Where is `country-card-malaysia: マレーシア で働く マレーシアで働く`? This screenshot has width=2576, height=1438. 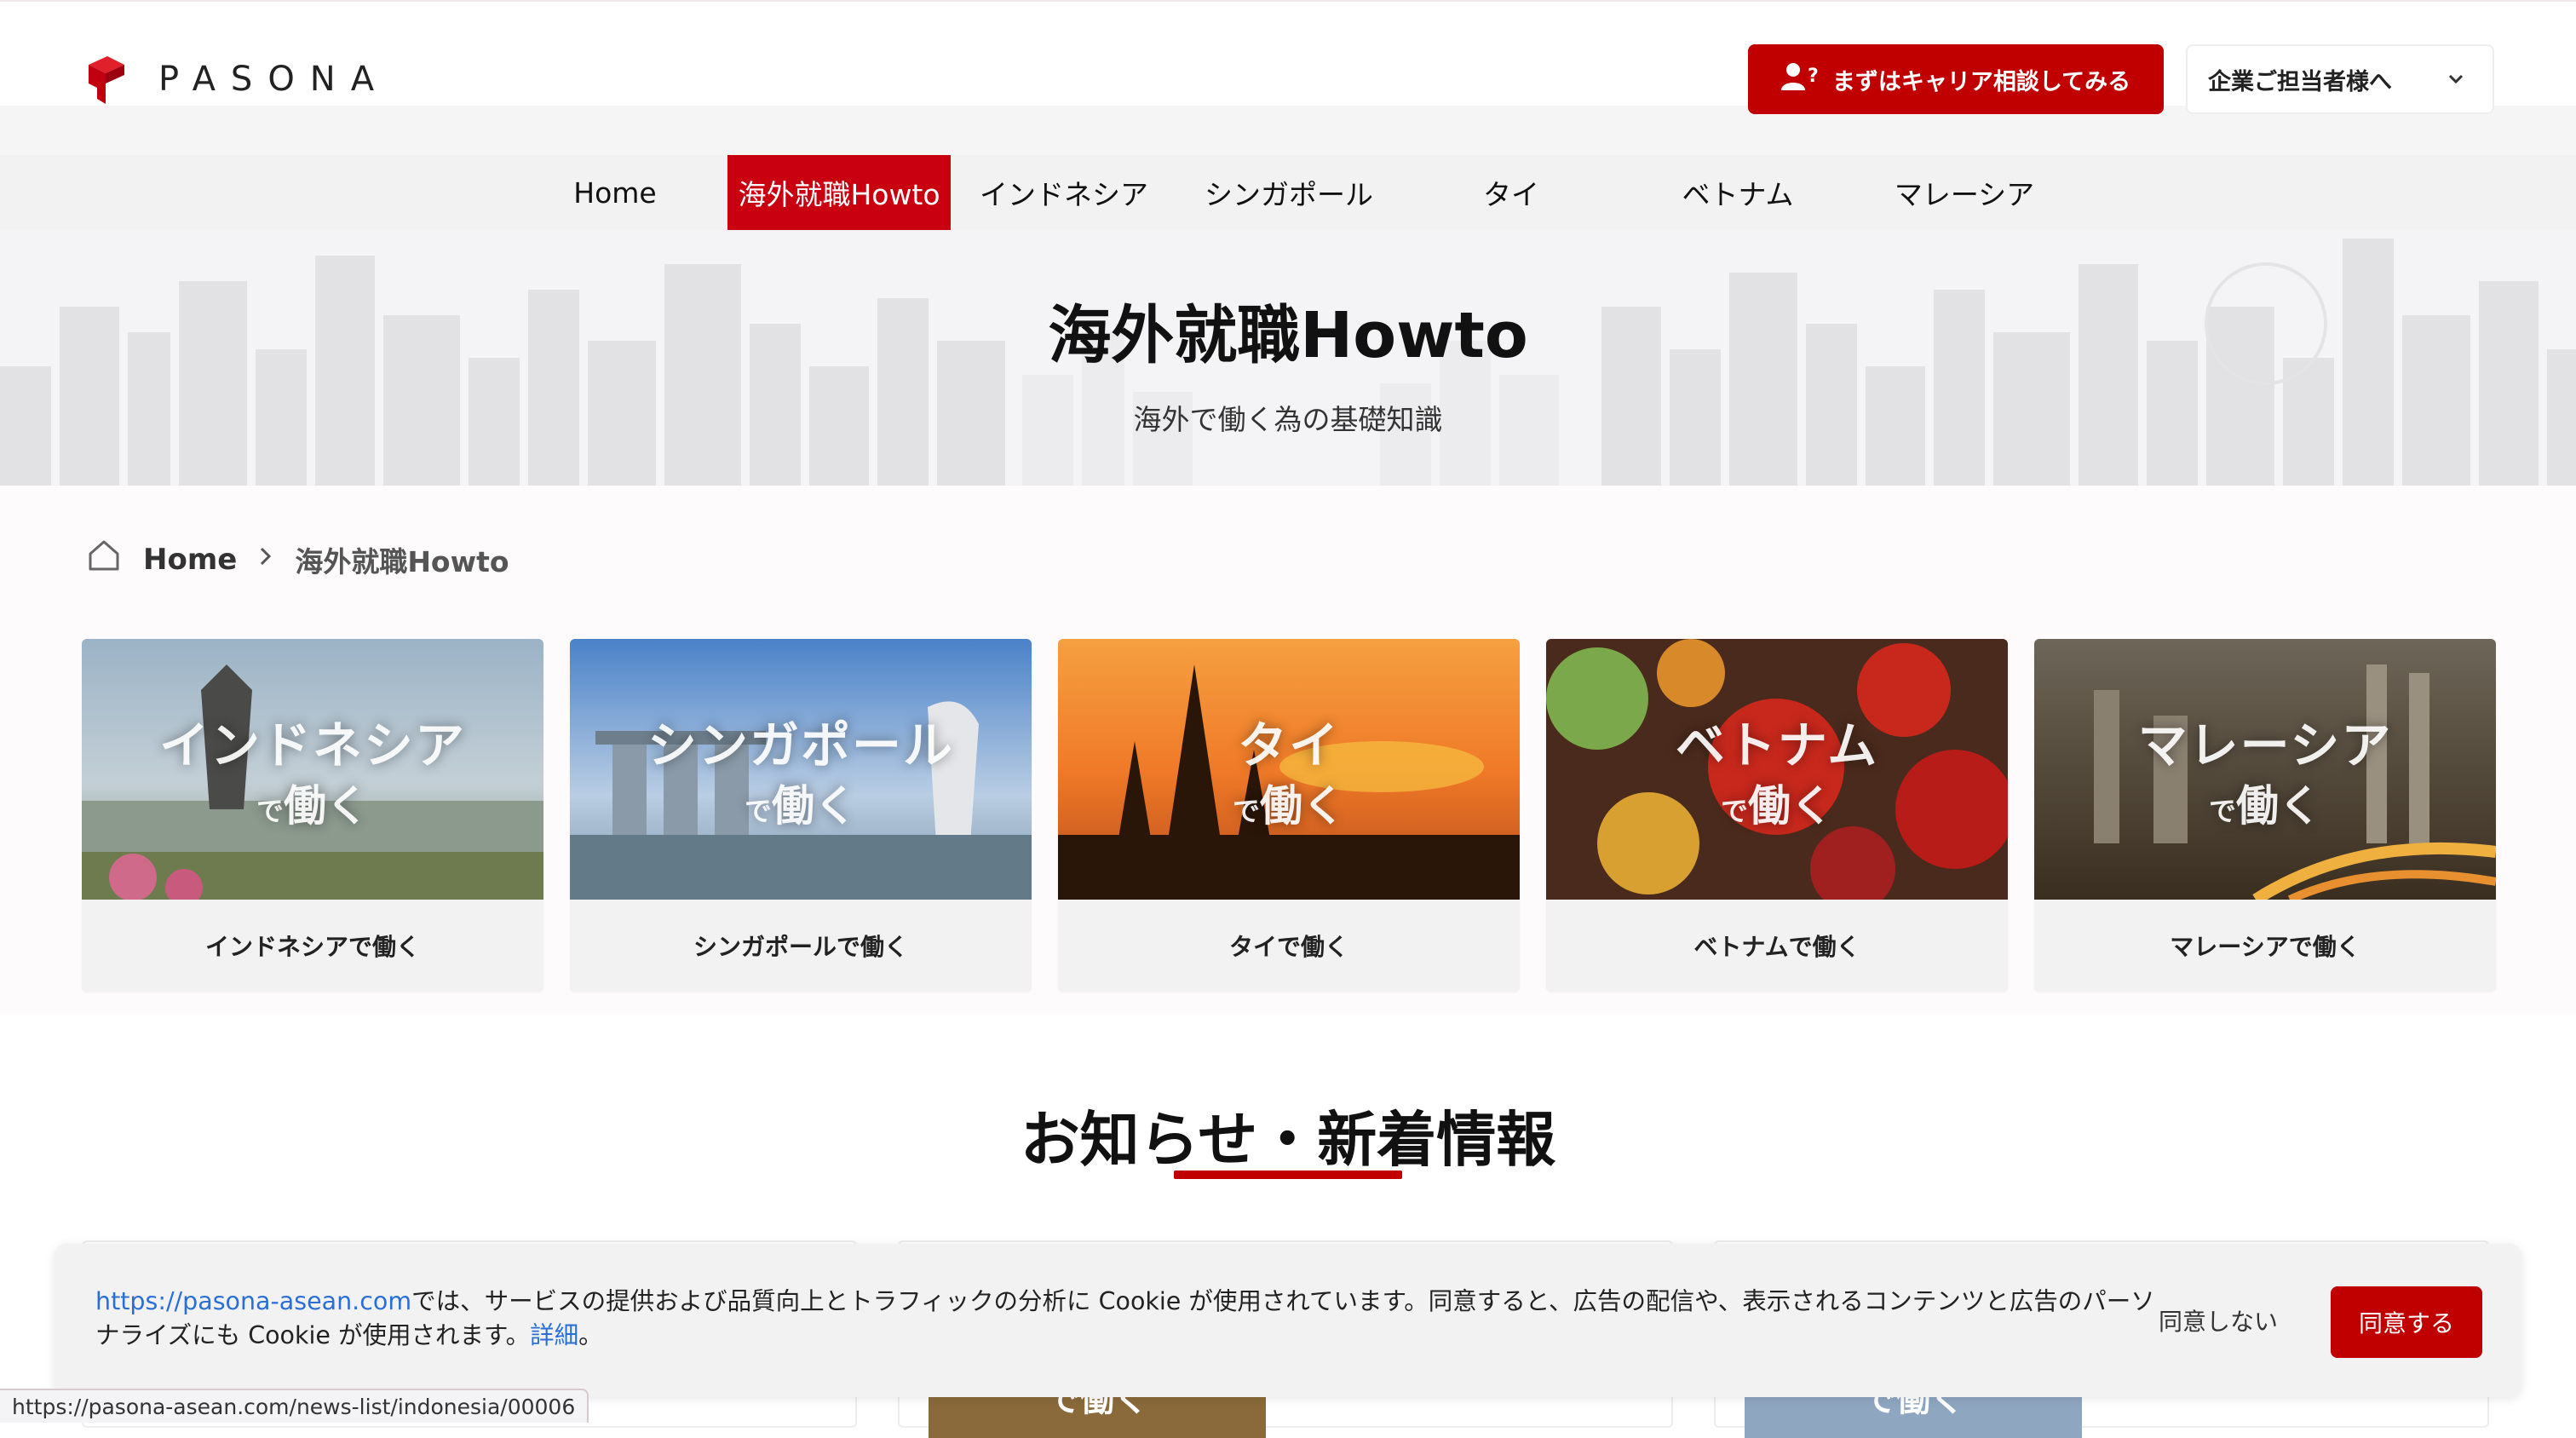
country-card-malaysia: マレーシア で働く マレーシアで働く is located at coordinates (2265, 815).